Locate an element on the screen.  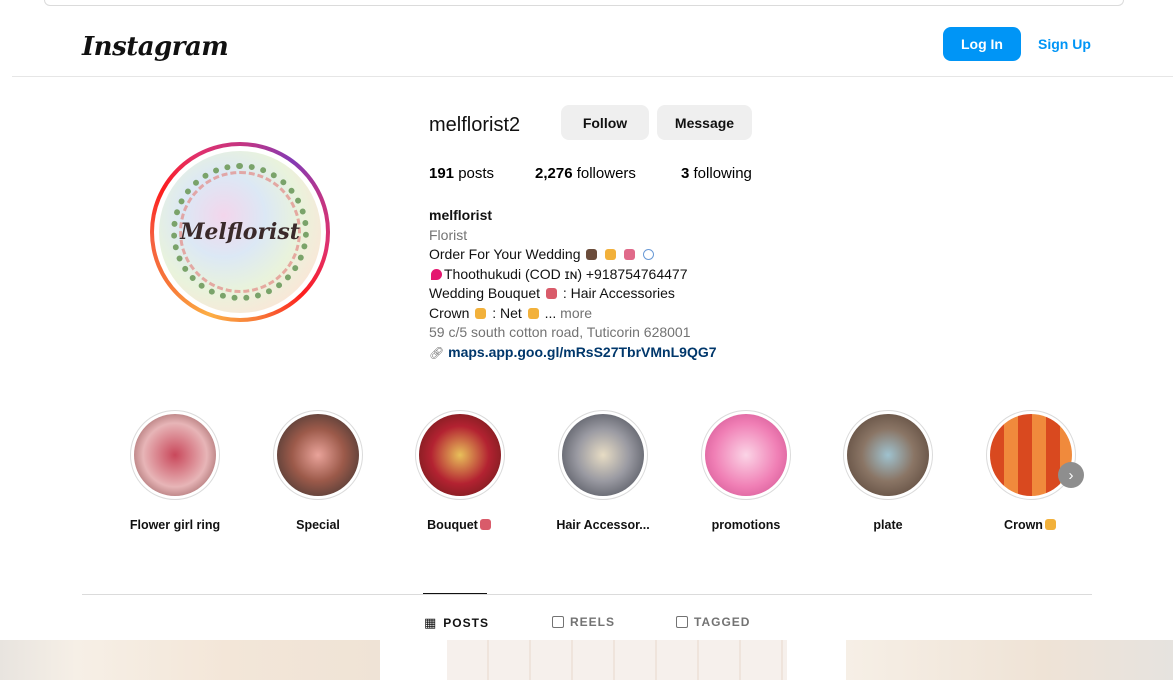
bio-category: Florist is located at coordinates (448, 234).